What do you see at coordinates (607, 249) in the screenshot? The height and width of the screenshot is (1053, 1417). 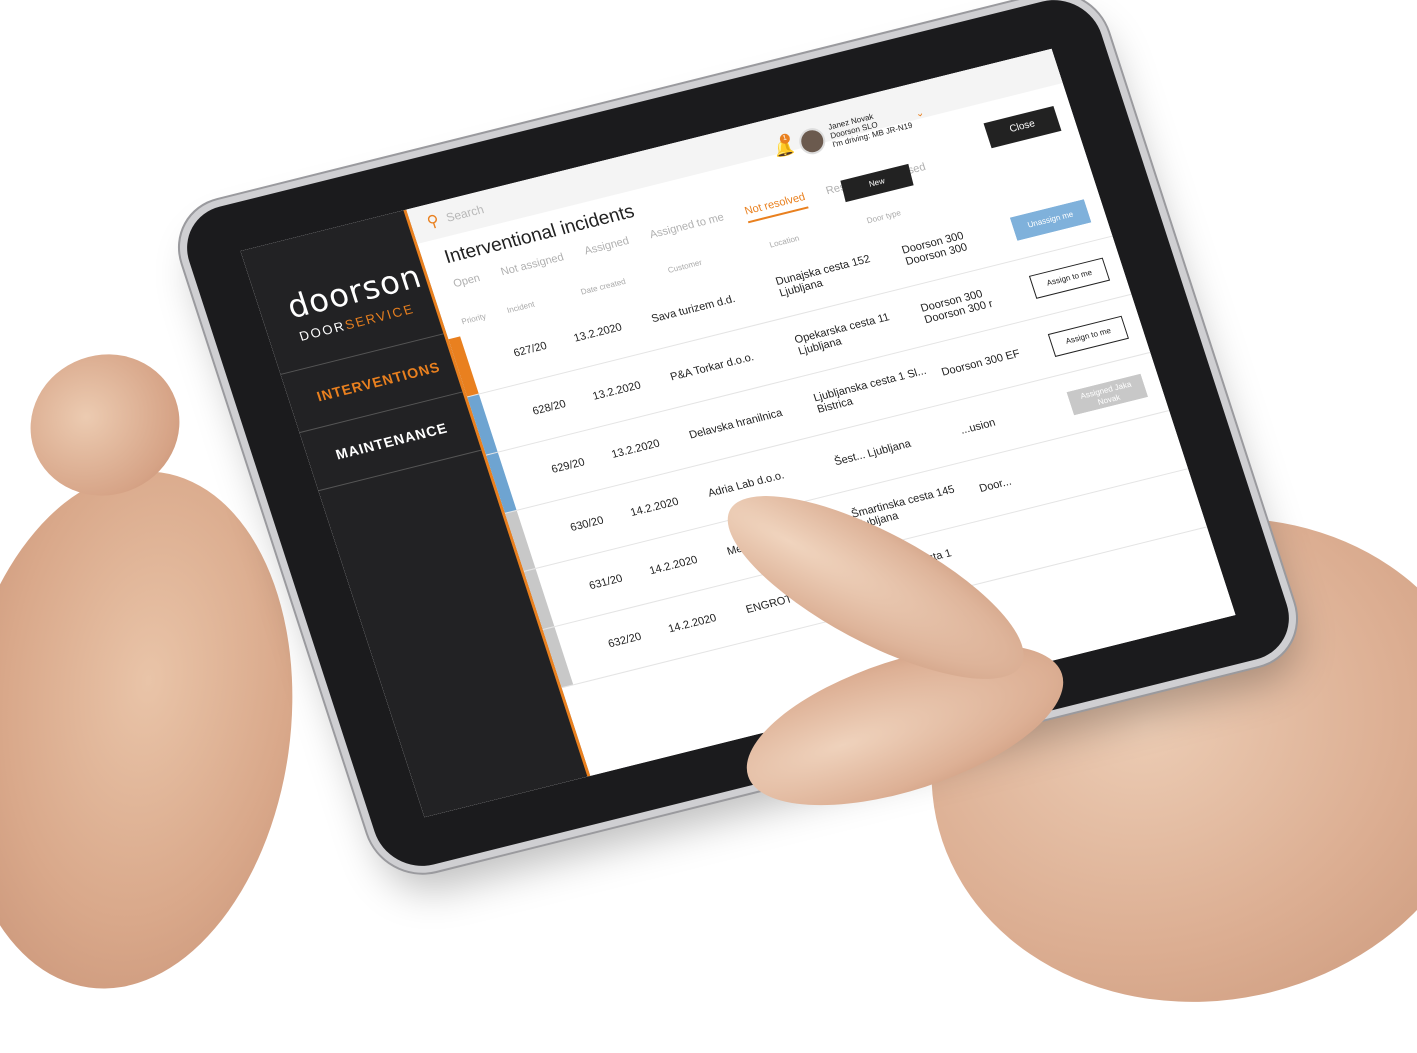 I see `tab-assigned: Assigned` at bounding box center [607, 249].